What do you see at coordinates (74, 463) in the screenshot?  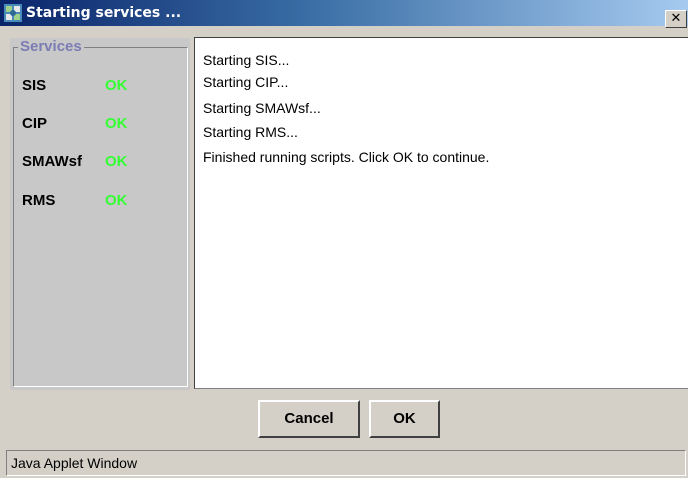 I see `status-text: Java Applet Window` at bounding box center [74, 463].